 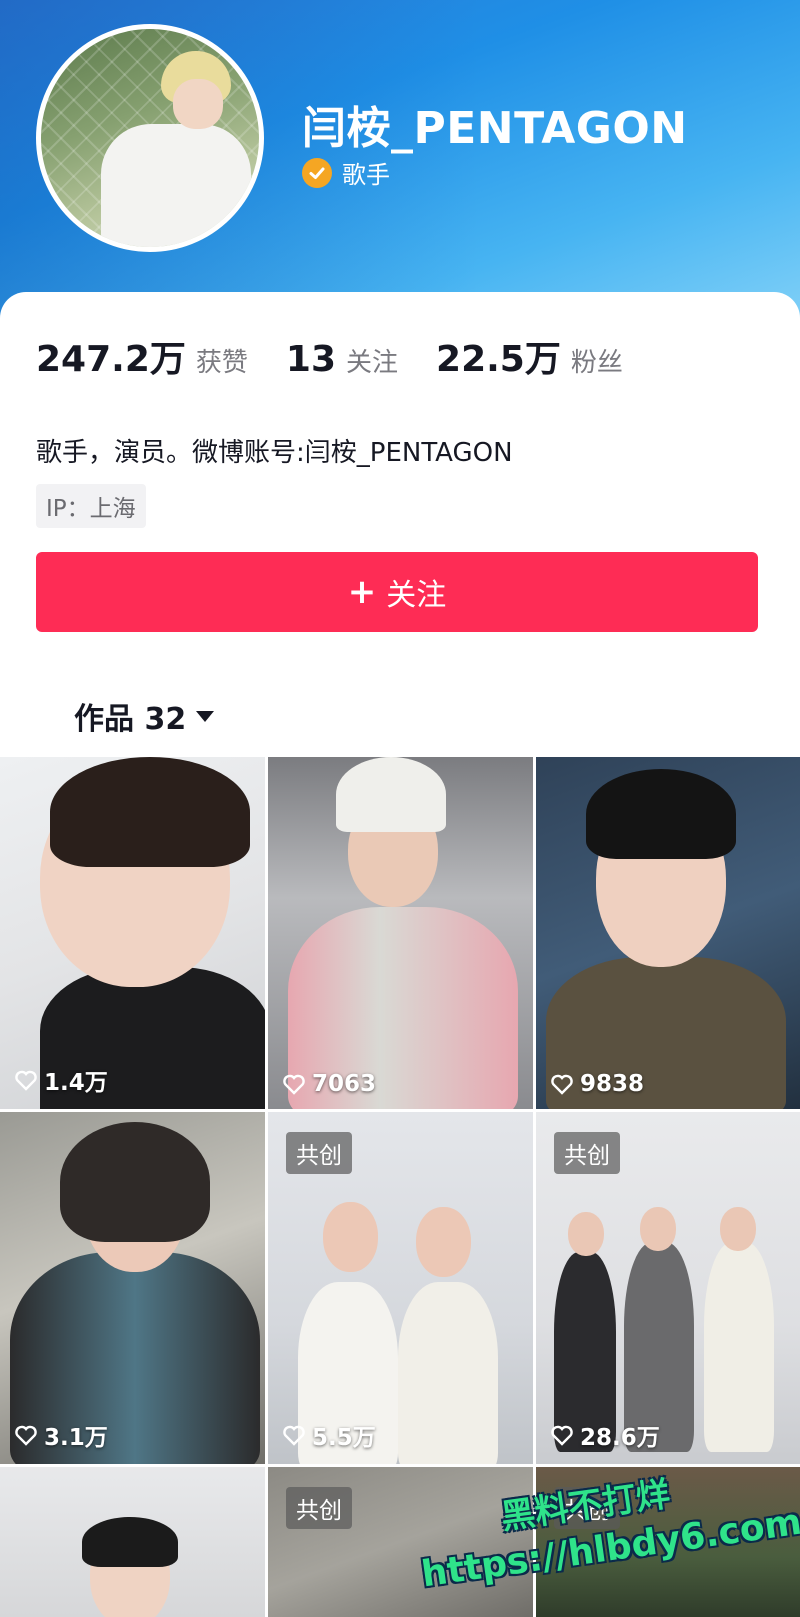 I want to click on video-tile: 9838, so click(x=668, y=933).